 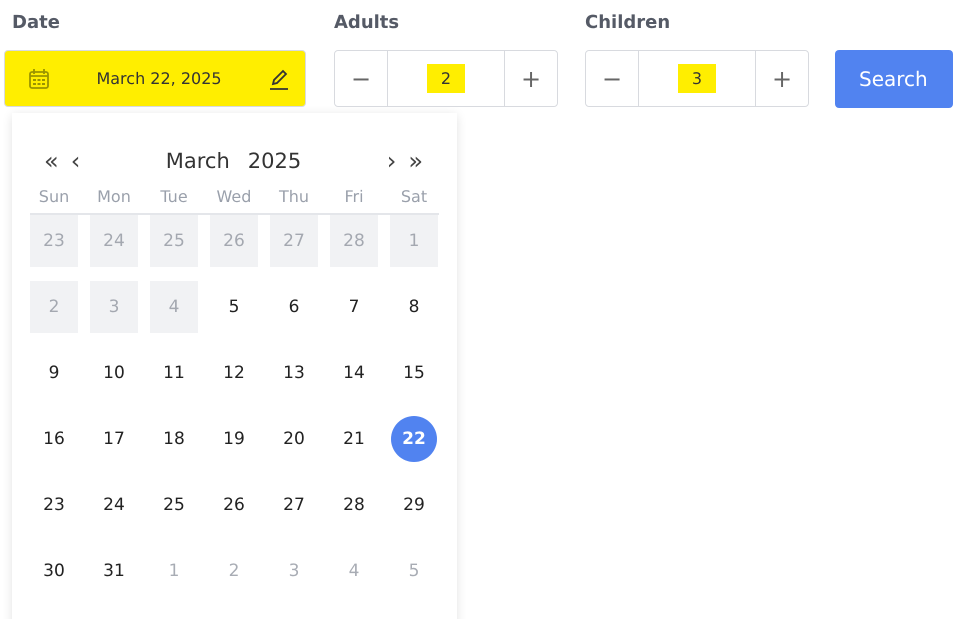 I want to click on month-label: March, so click(x=198, y=161).